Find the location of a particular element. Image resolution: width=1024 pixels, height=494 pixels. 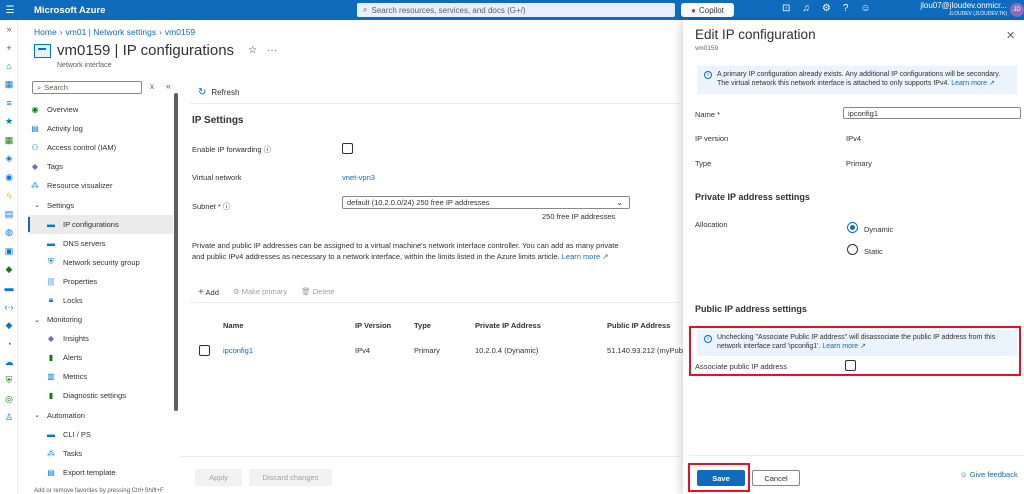

table-cell-name: ipconfig1 is located at coordinates (238, 350).